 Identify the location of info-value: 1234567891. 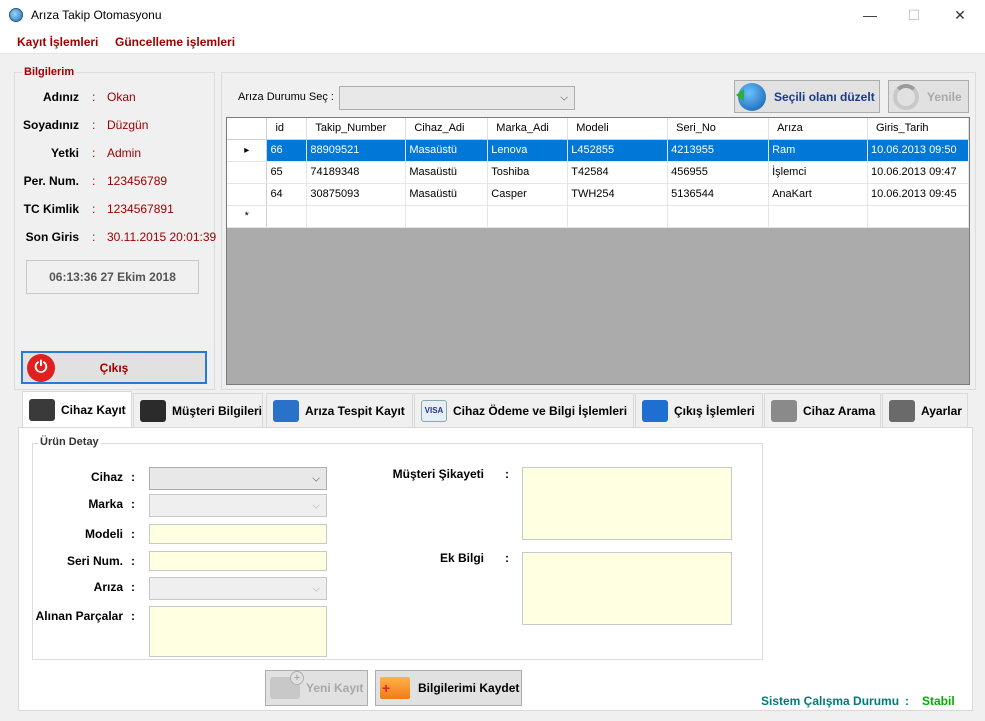
(140, 209).